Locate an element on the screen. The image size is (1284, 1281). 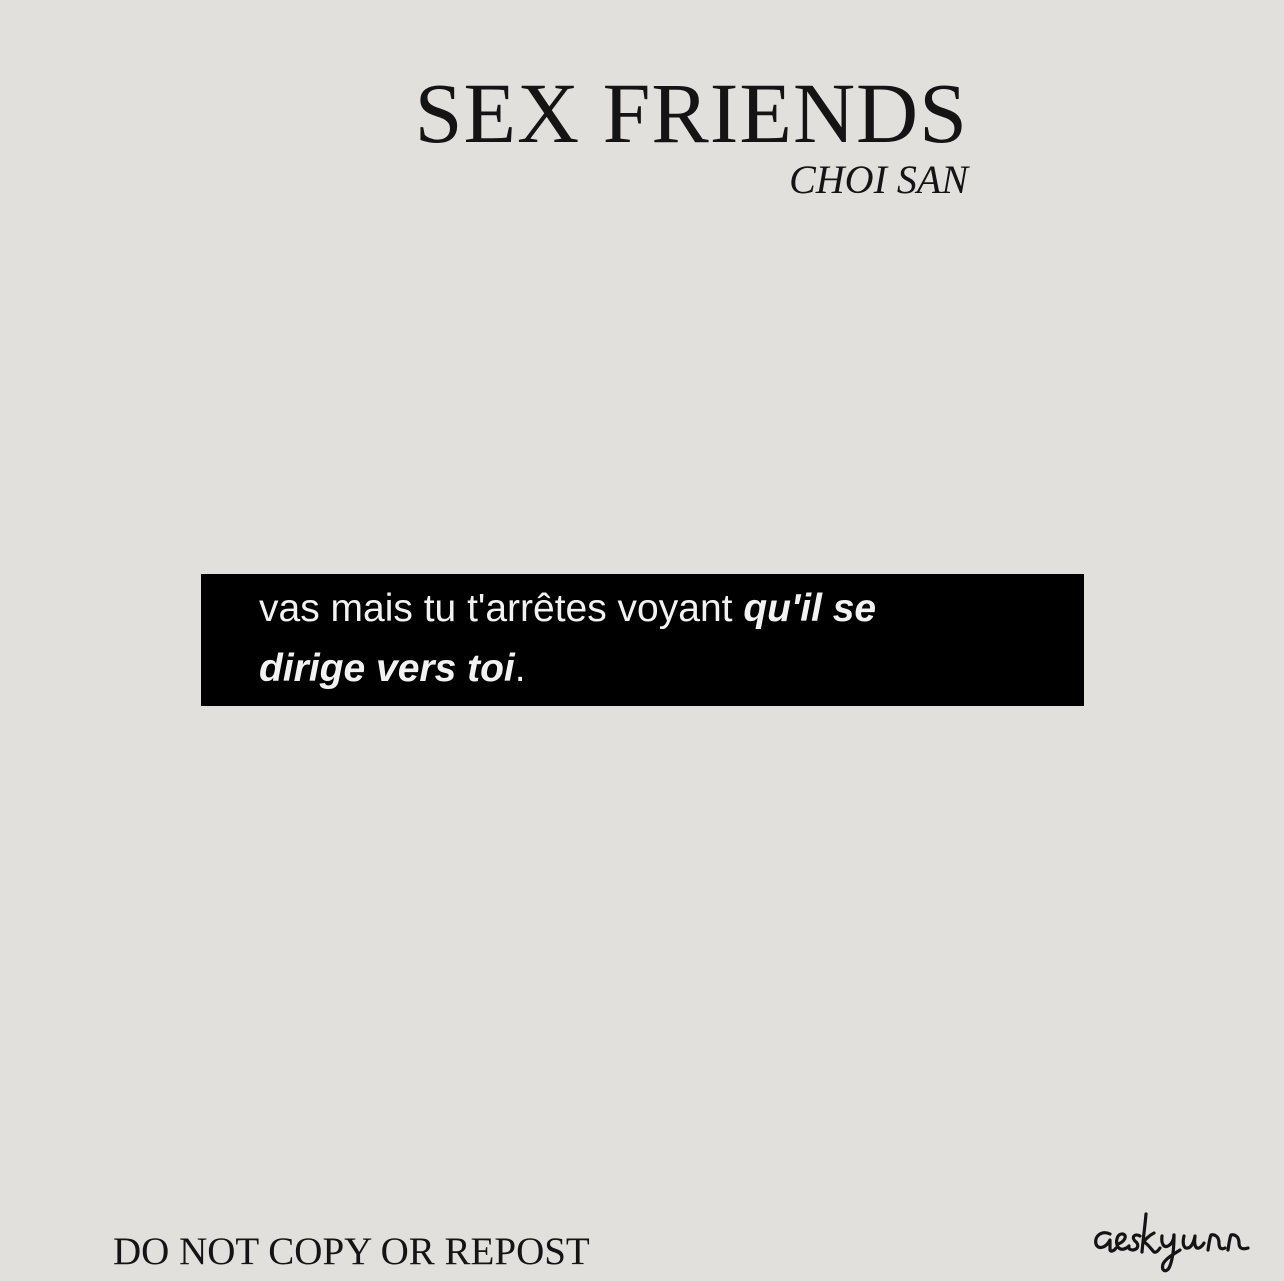
story-subtitle: CHOI SAN is located at coordinates (878, 179).